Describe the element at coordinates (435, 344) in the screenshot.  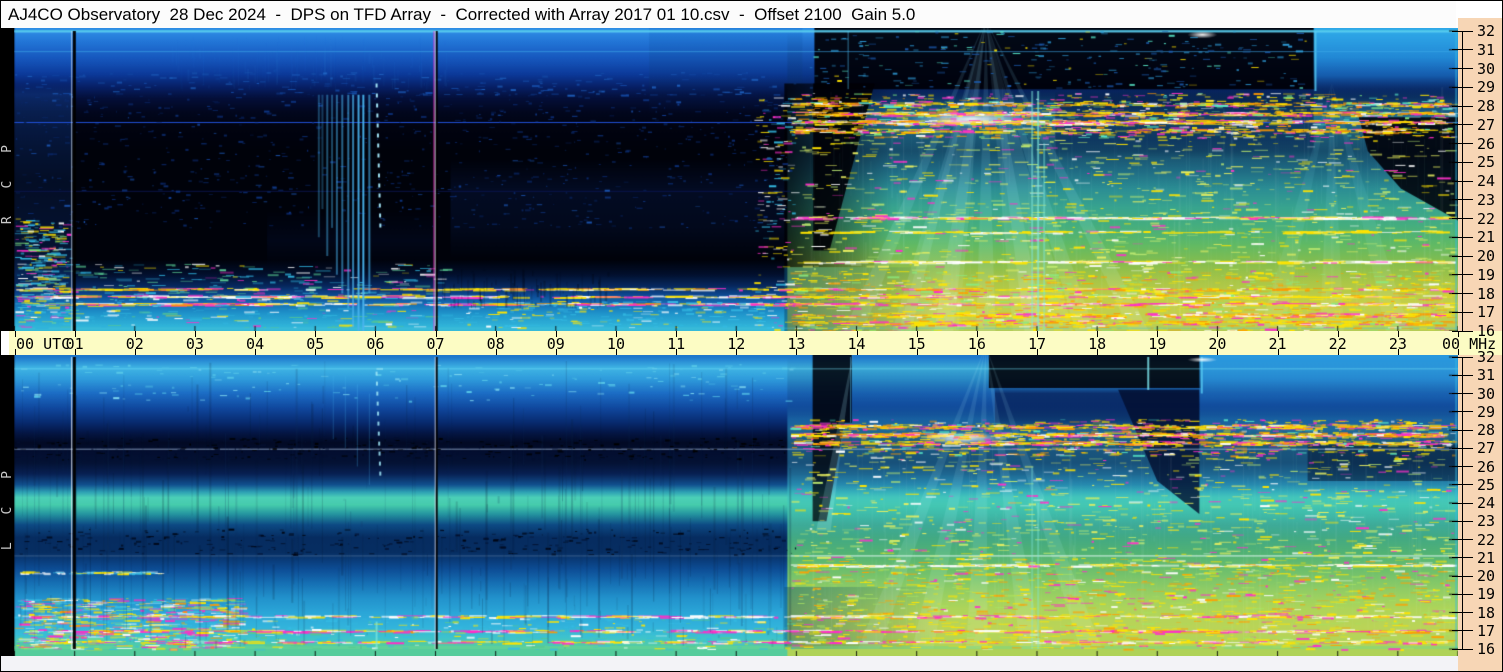
I see `time-tick-label: 07` at that location.